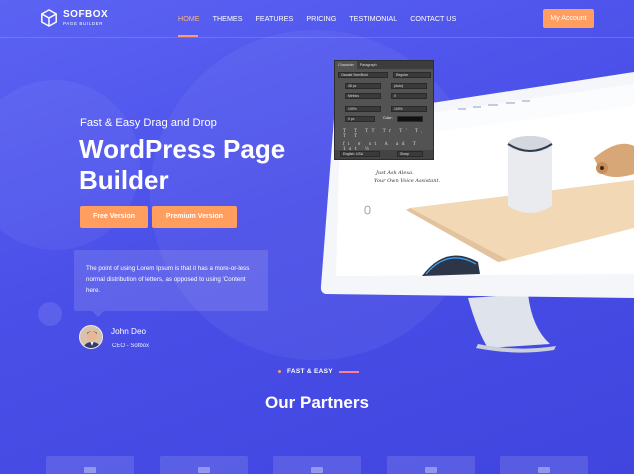  What do you see at coordinates (188, 36) in the screenshot?
I see `nav-active-indicator` at bounding box center [188, 36].